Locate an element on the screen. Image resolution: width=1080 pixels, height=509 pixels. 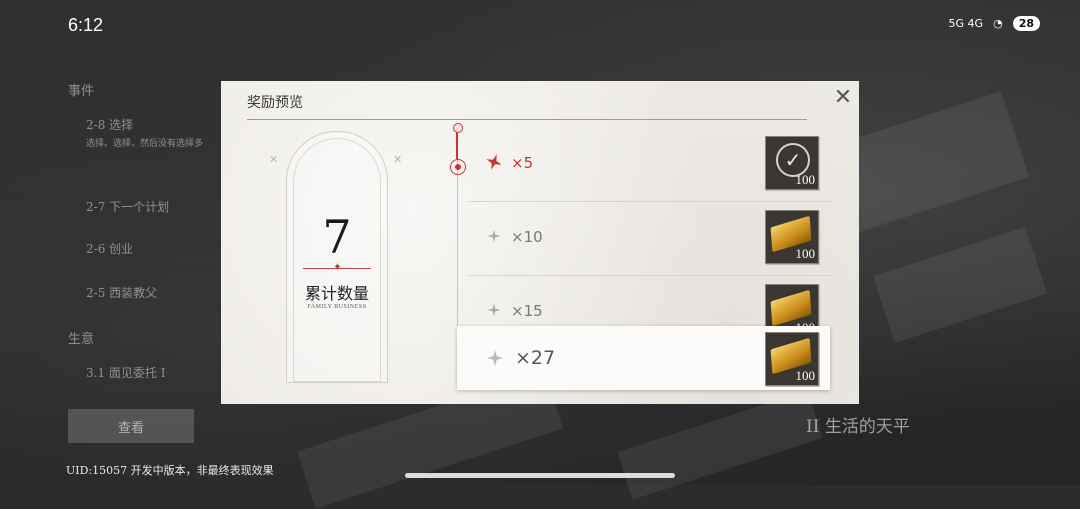
reward-threshold: ×5 is located at coordinates (522, 163).